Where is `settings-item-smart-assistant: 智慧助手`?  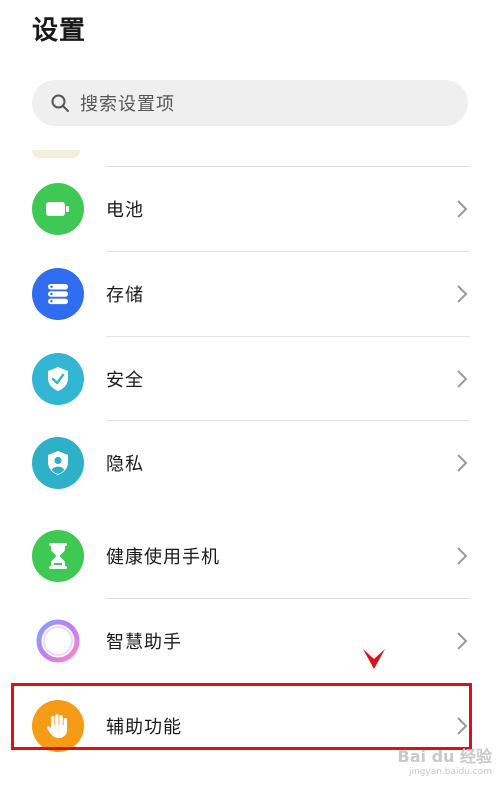
settings-item-smart-assistant: 智慧助手 is located at coordinates (250, 641).